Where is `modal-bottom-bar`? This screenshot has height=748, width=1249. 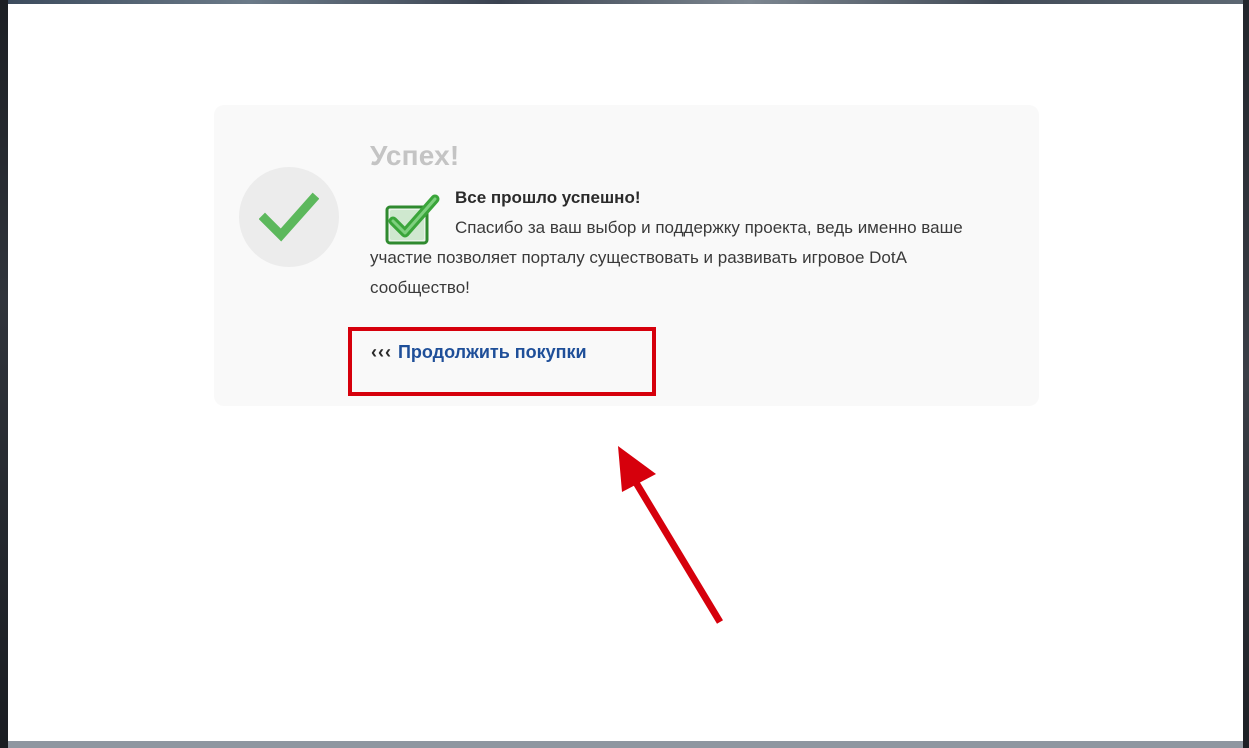 modal-bottom-bar is located at coordinates (625, 744).